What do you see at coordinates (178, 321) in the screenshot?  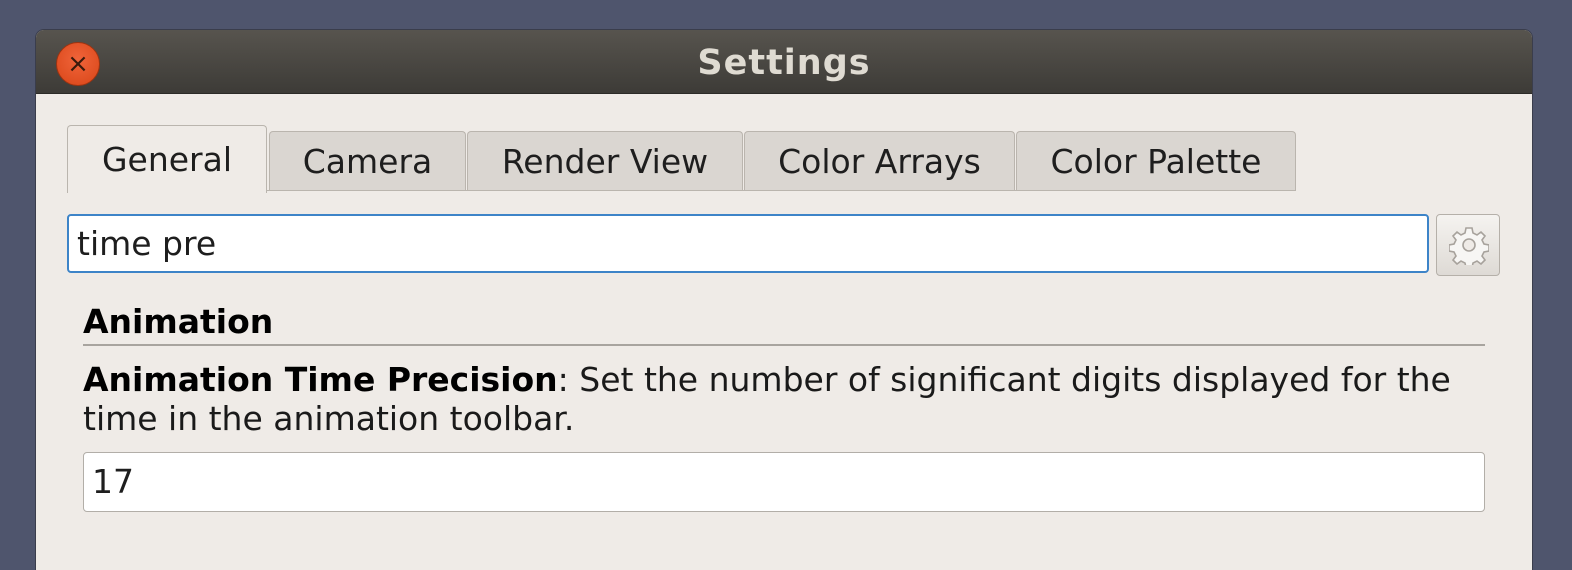 I see `section-heading: Animation` at bounding box center [178, 321].